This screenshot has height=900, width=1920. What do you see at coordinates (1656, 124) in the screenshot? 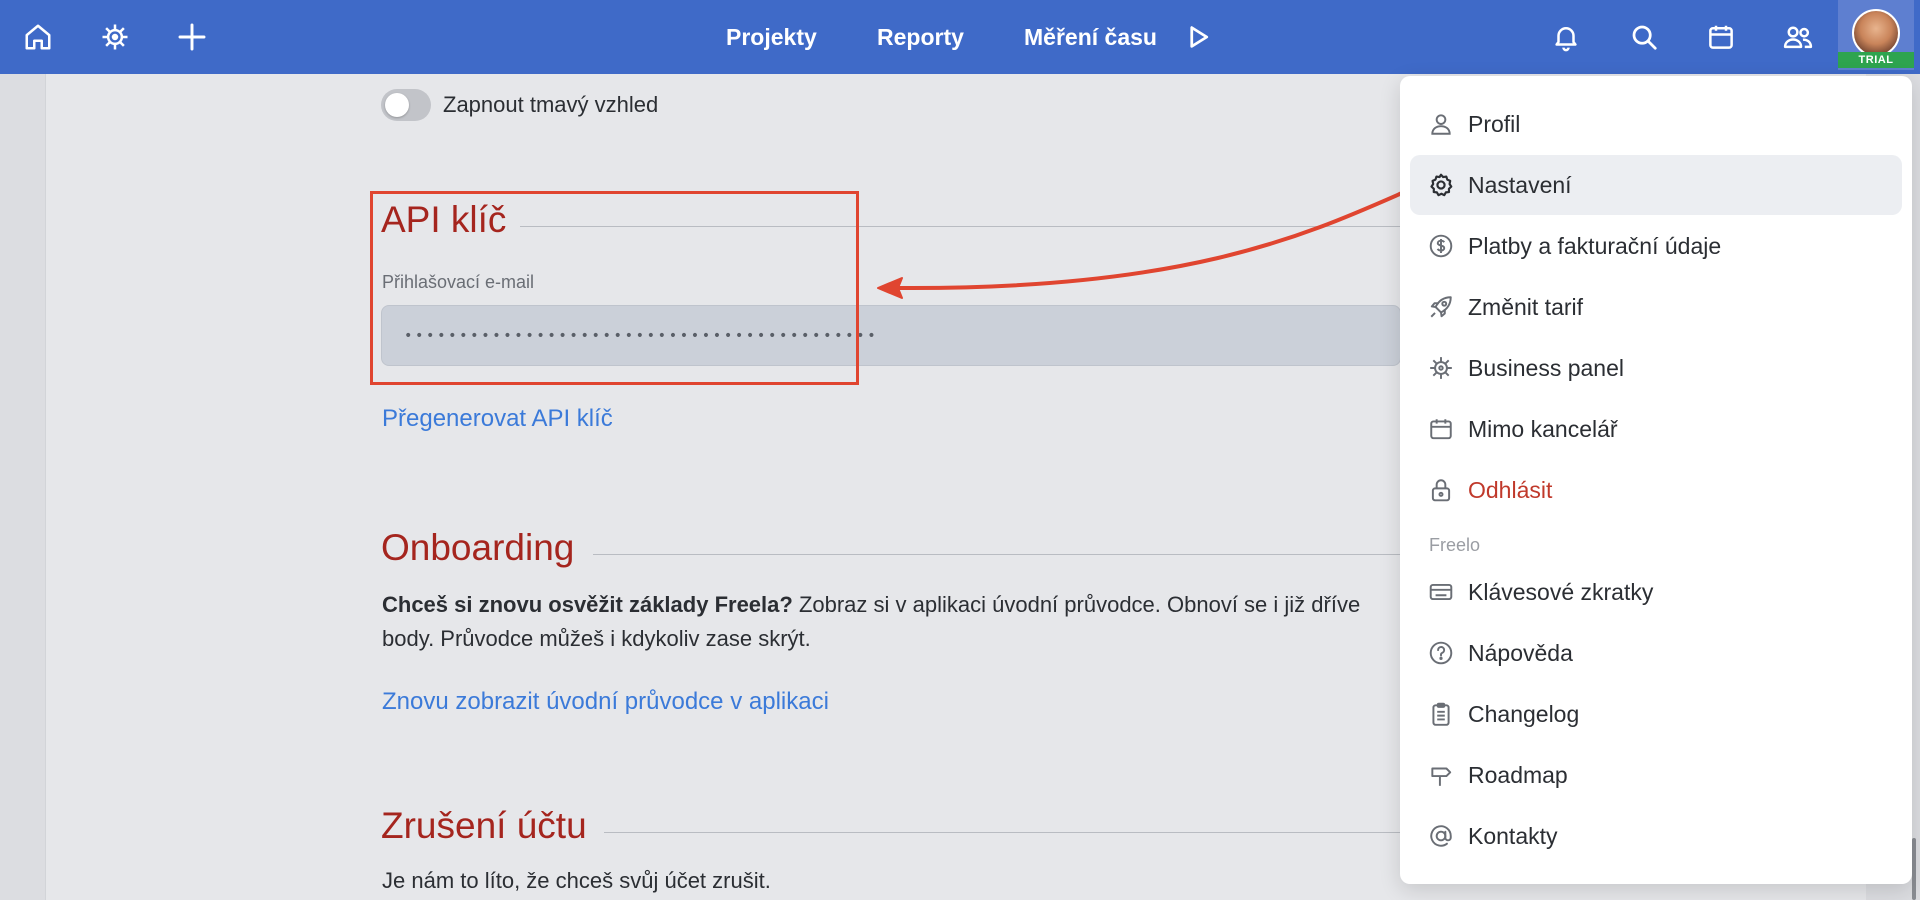
I see `menu-item-profile: Profil` at bounding box center [1656, 124].